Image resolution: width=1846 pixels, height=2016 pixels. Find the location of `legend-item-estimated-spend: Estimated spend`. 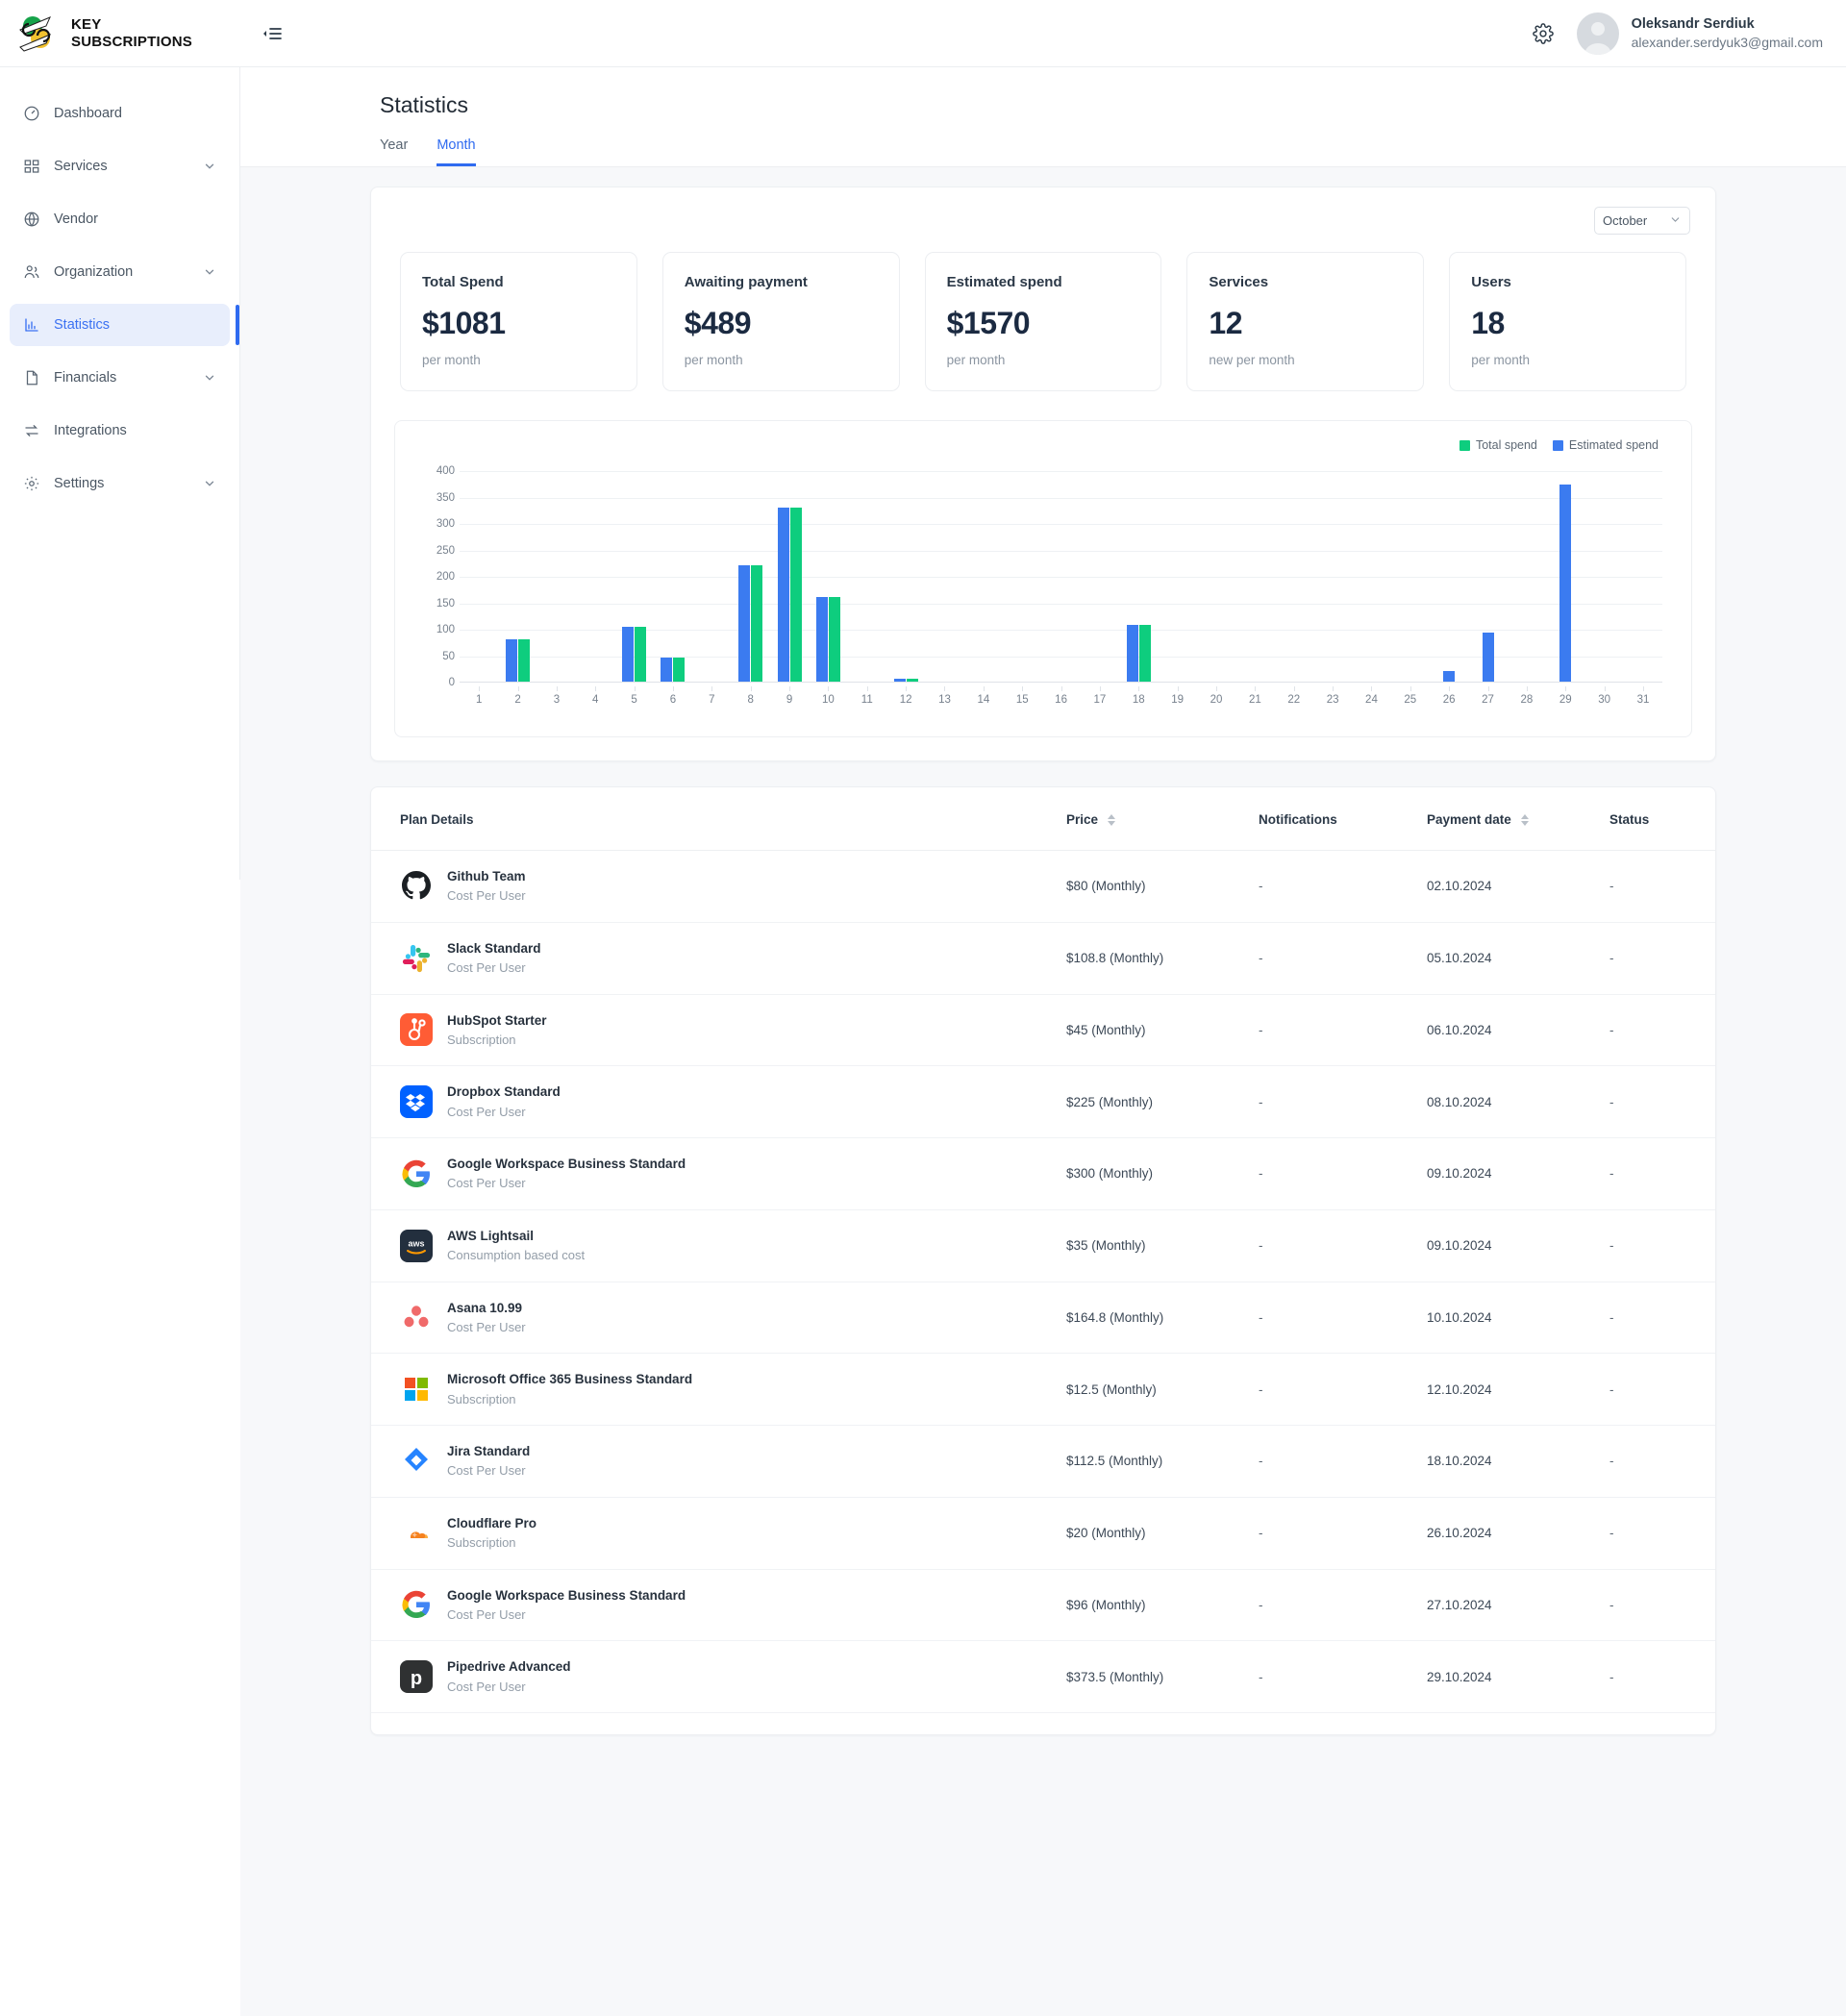

legend-item-estimated-spend: Estimated spend is located at coordinates (1605, 445).